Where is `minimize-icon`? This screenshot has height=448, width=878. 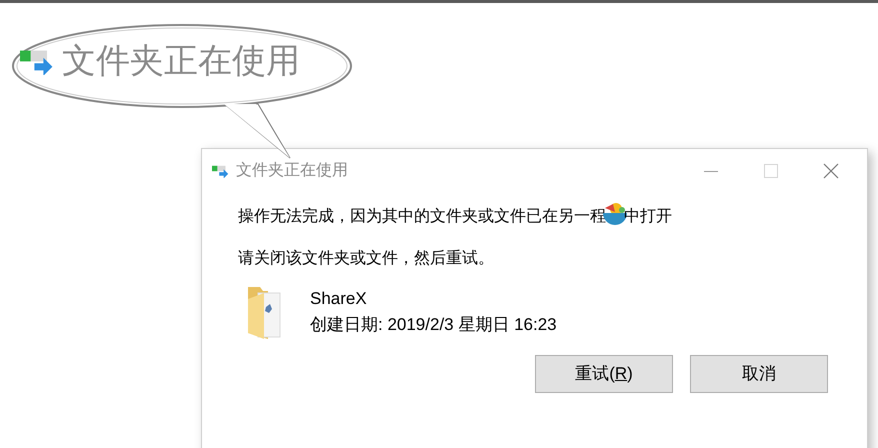
minimize-icon is located at coordinates (711, 171).